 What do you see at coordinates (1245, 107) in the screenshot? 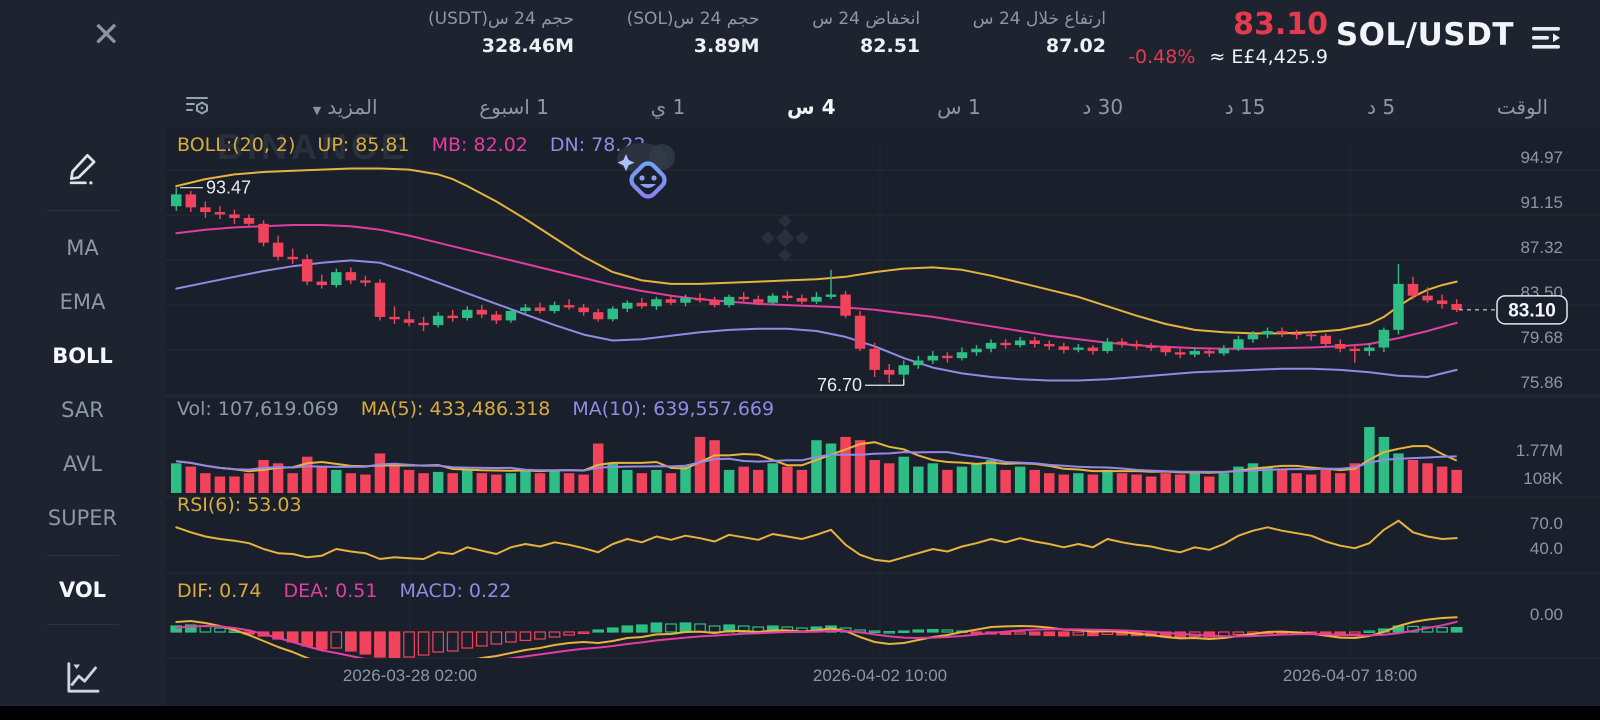
I see `timeframe-15 د: 15 د` at bounding box center [1245, 107].